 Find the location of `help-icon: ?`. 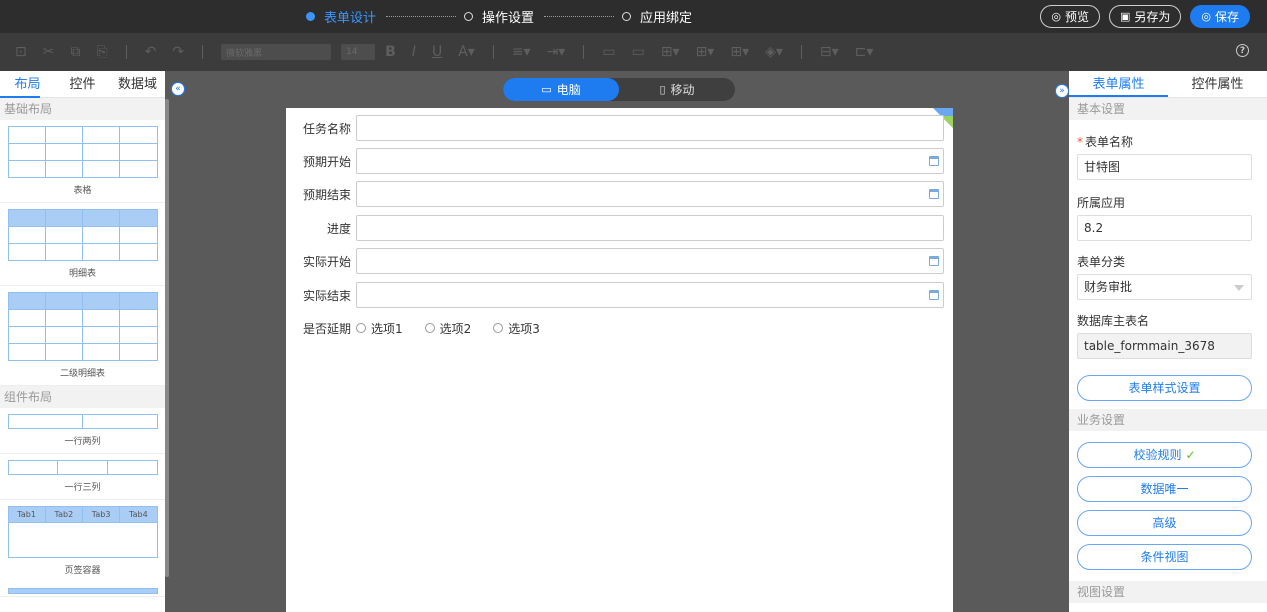

help-icon: ? is located at coordinates (1242, 50).